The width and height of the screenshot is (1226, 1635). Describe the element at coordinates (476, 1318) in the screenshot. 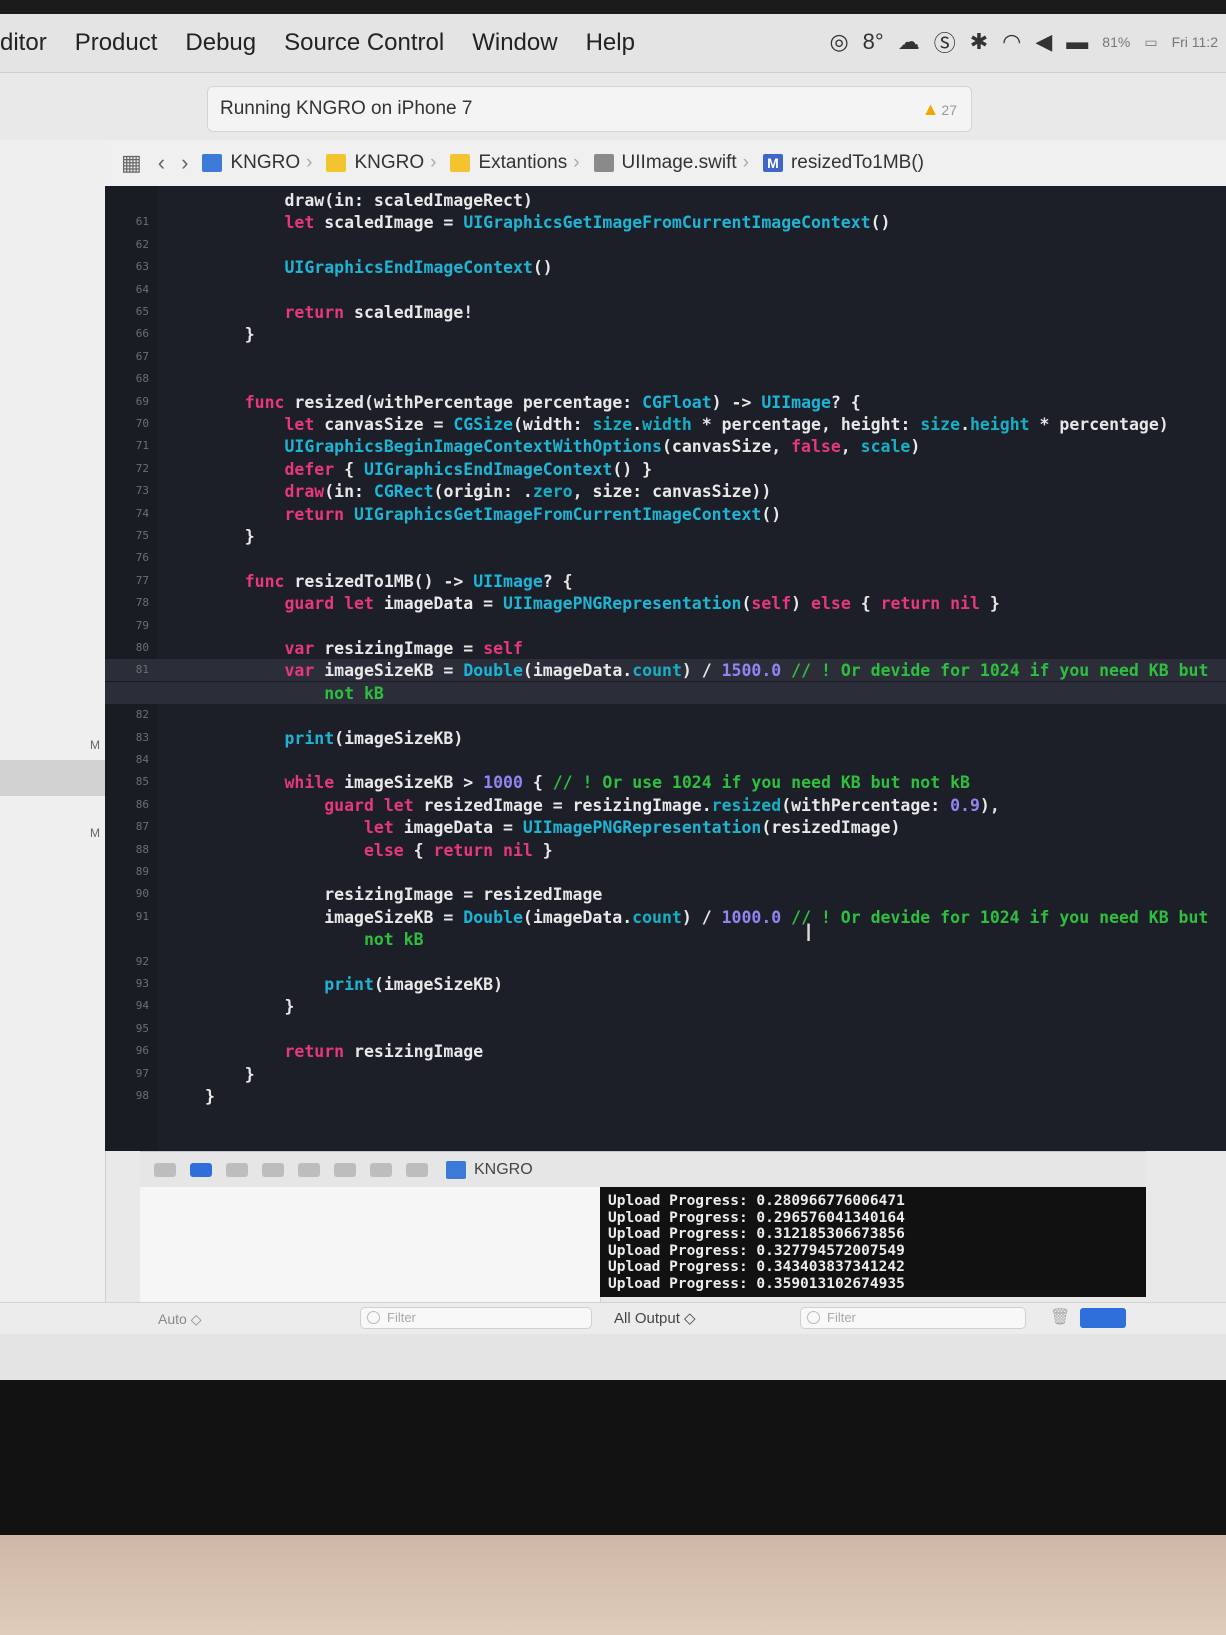

I see `variables-filter-field: Filter` at that location.